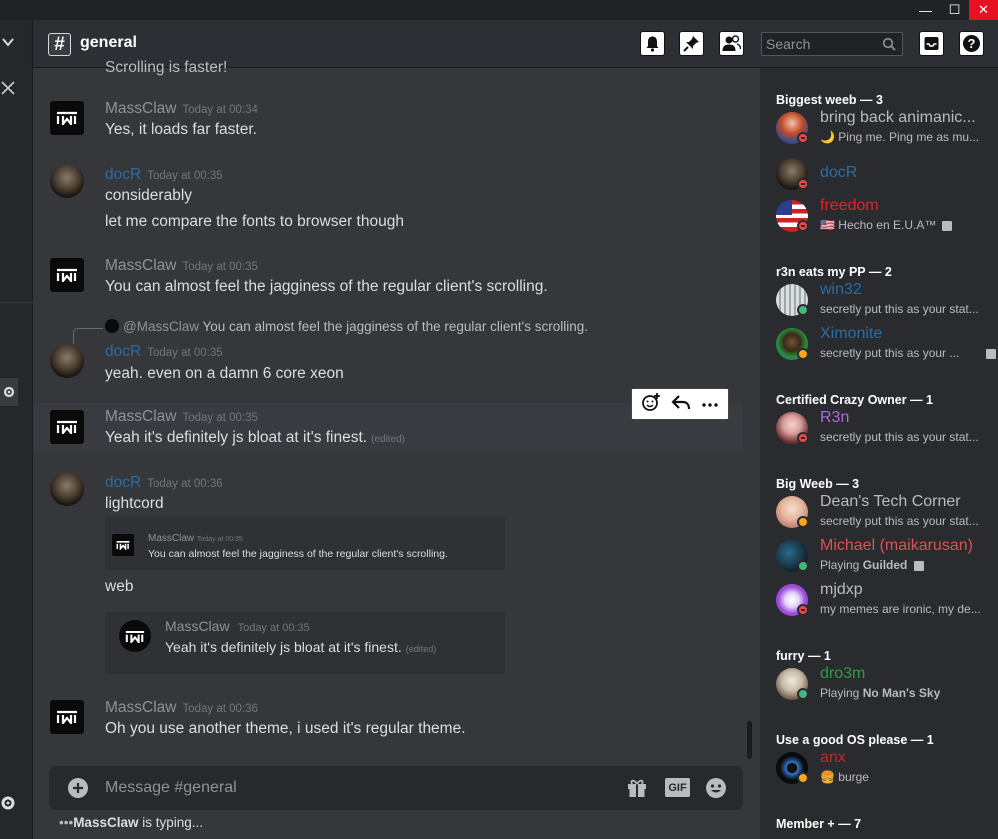  What do you see at coordinates (181, 109) in the screenshot?
I see `username: MassClaw Today at 00:34` at bounding box center [181, 109].